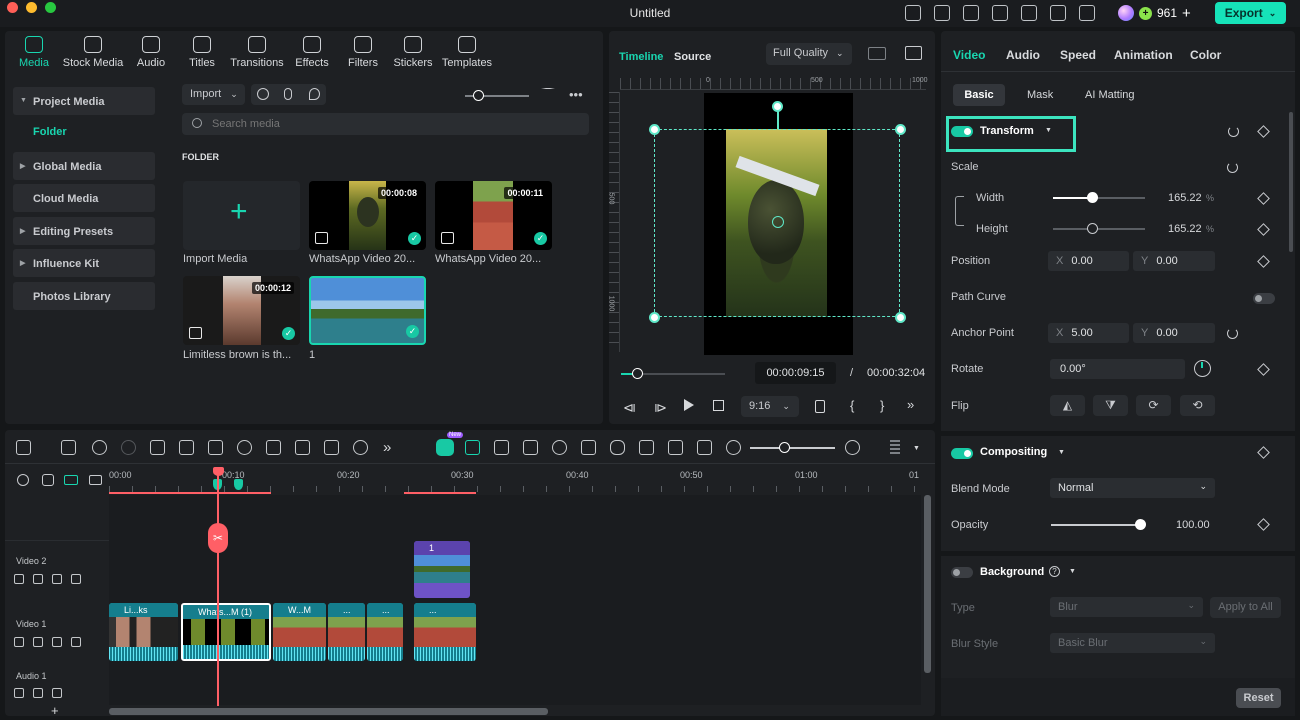 Image resolution: width=1300 pixels, height=720 pixels. What do you see at coordinates (1132, 643) in the screenshot?
I see `blur-style-dropdown: Basic Blur ⌄` at bounding box center [1132, 643].